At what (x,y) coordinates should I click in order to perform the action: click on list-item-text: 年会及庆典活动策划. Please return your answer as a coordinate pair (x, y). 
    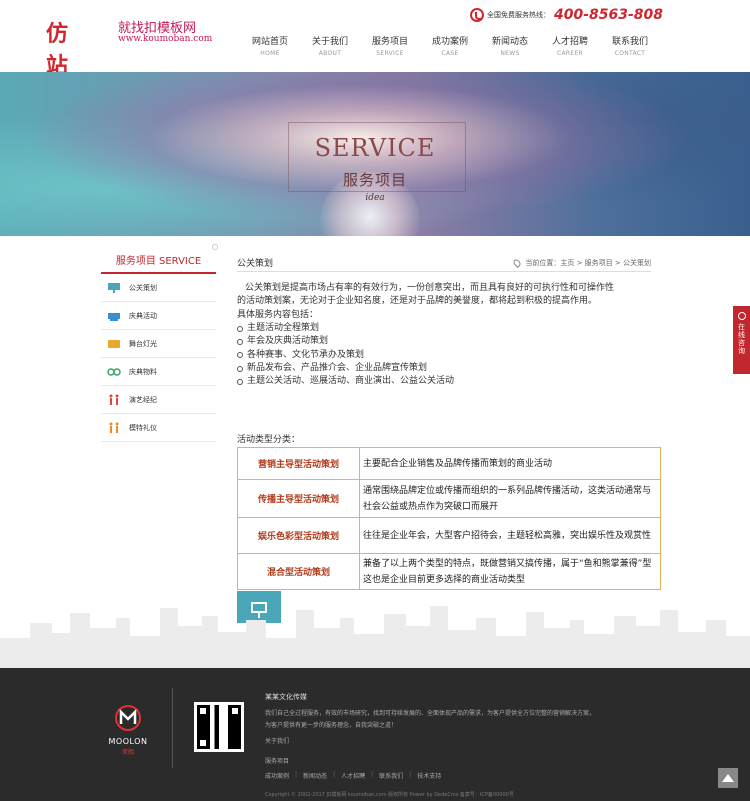
    Looking at the image, I should click on (288, 341).